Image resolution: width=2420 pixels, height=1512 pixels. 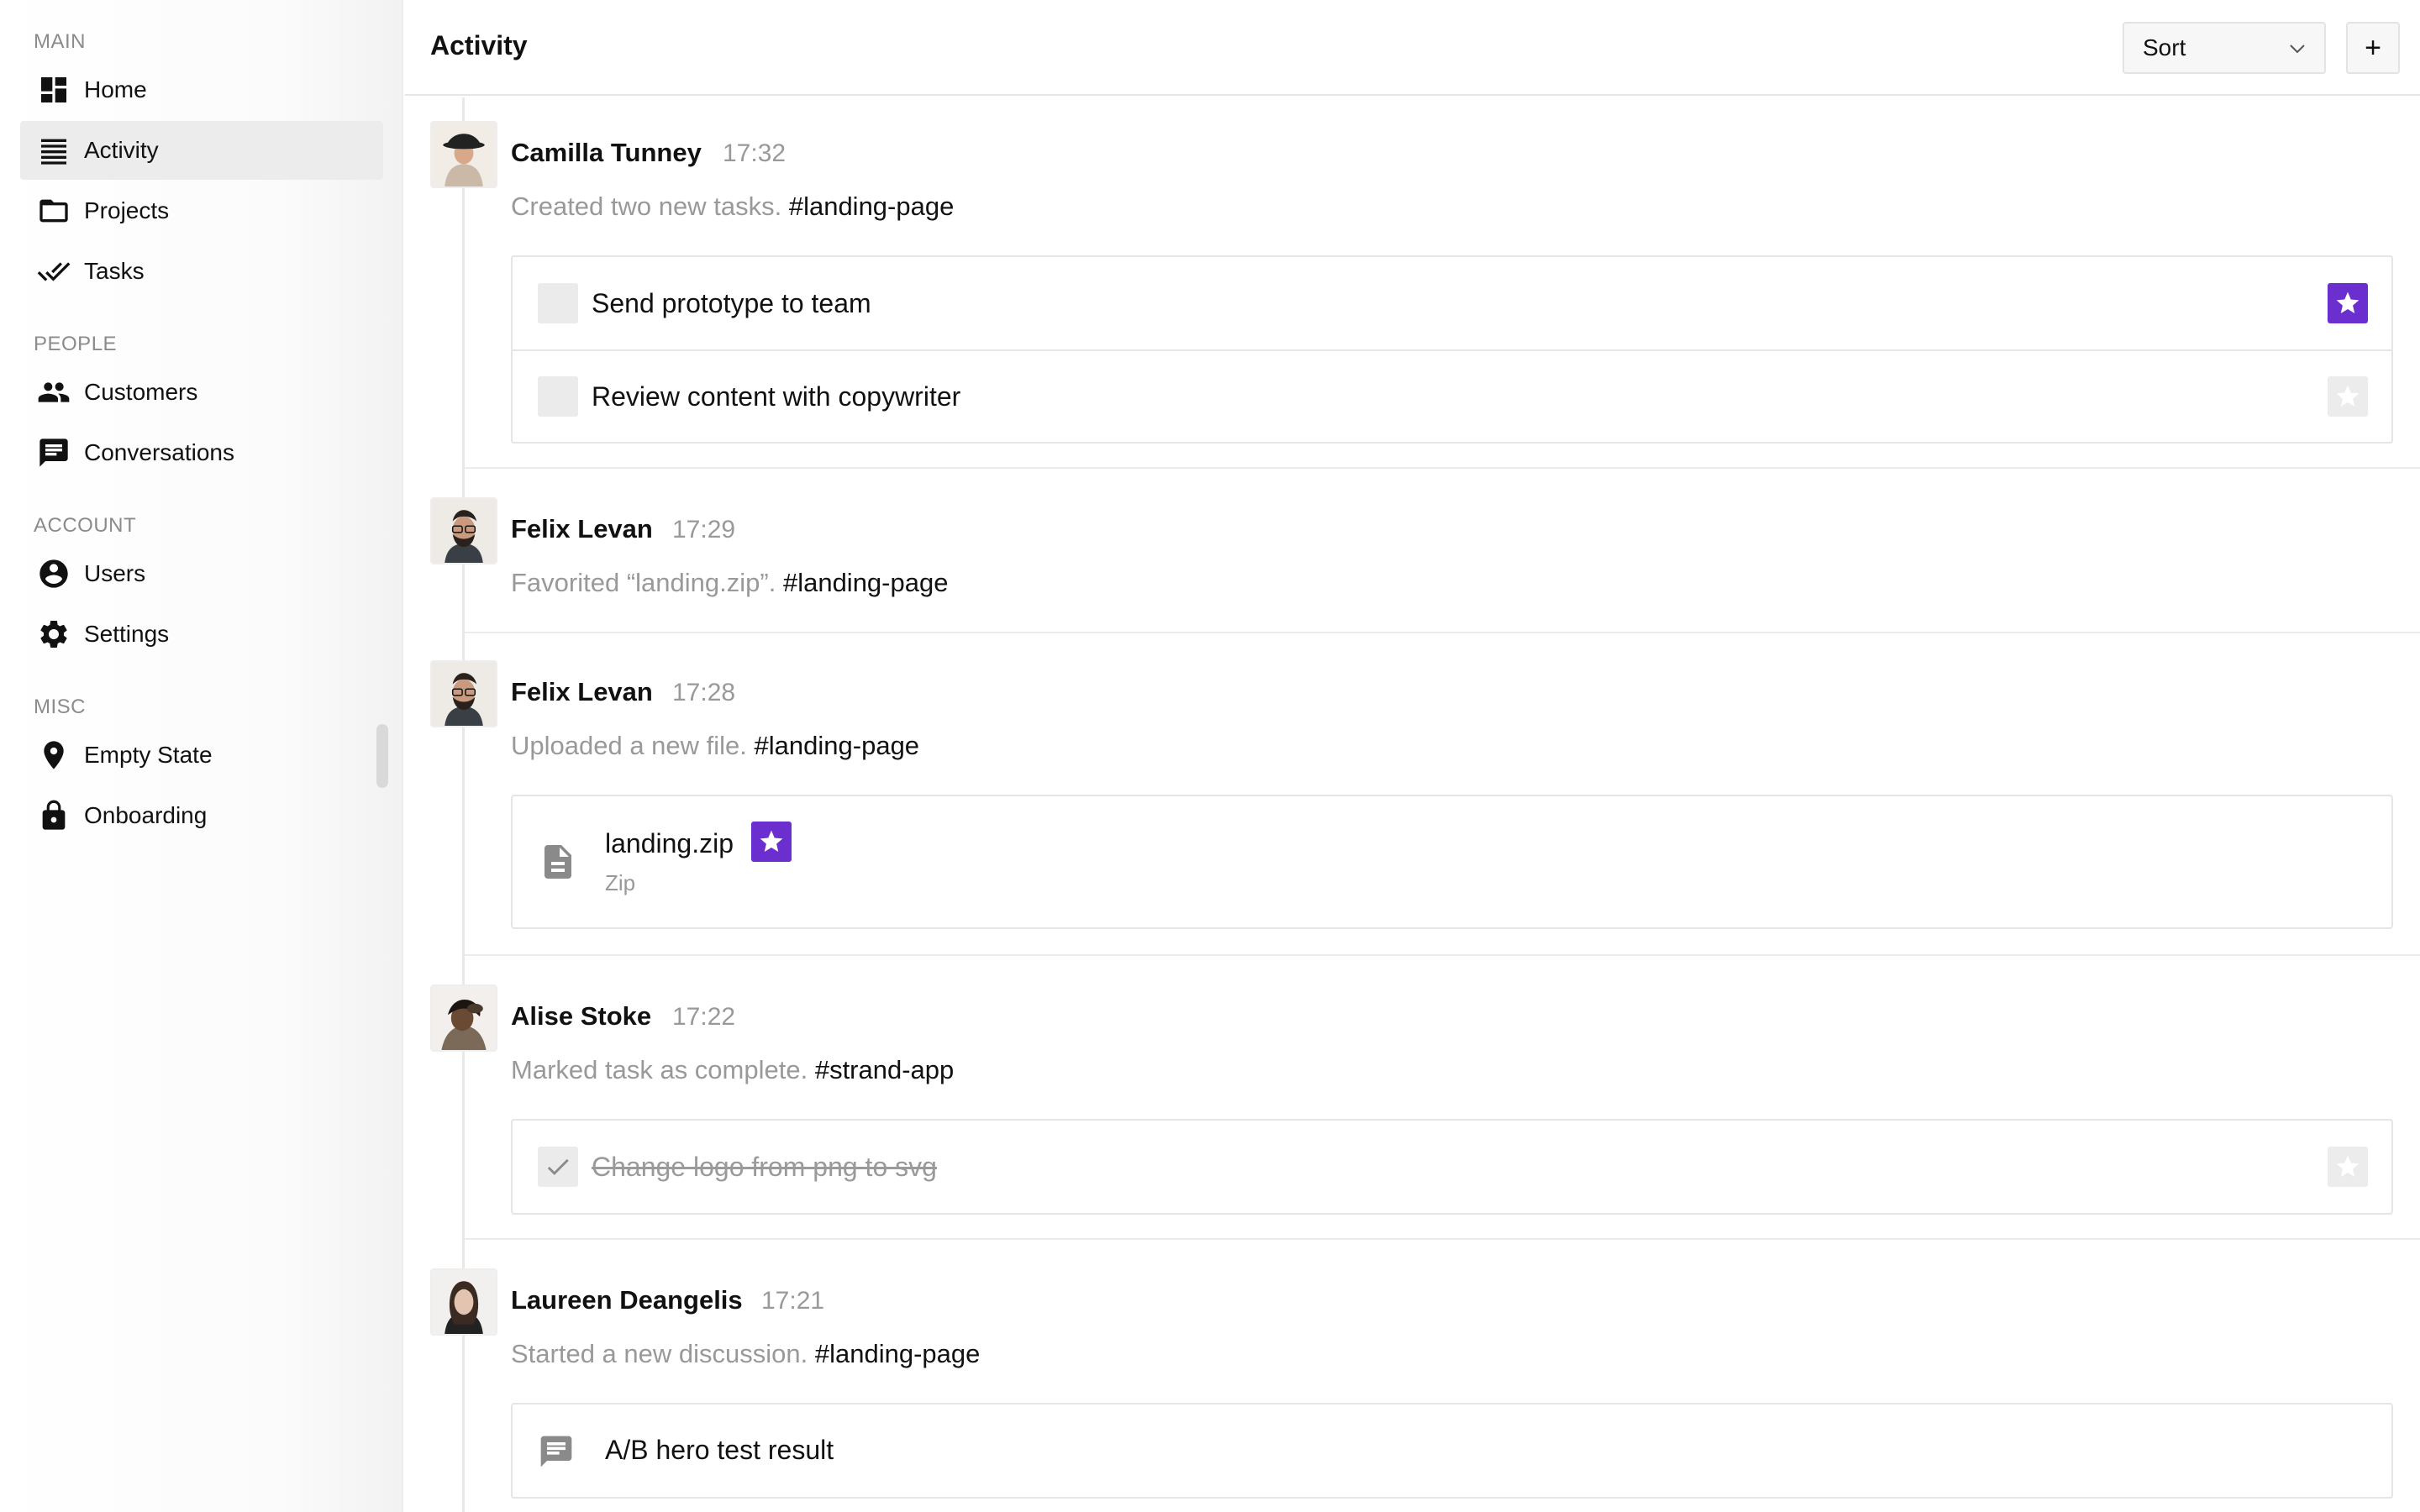 What do you see at coordinates (627, 1300) in the screenshot?
I see `user-name: Laureen Deangelis` at bounding box center [627, 1300].